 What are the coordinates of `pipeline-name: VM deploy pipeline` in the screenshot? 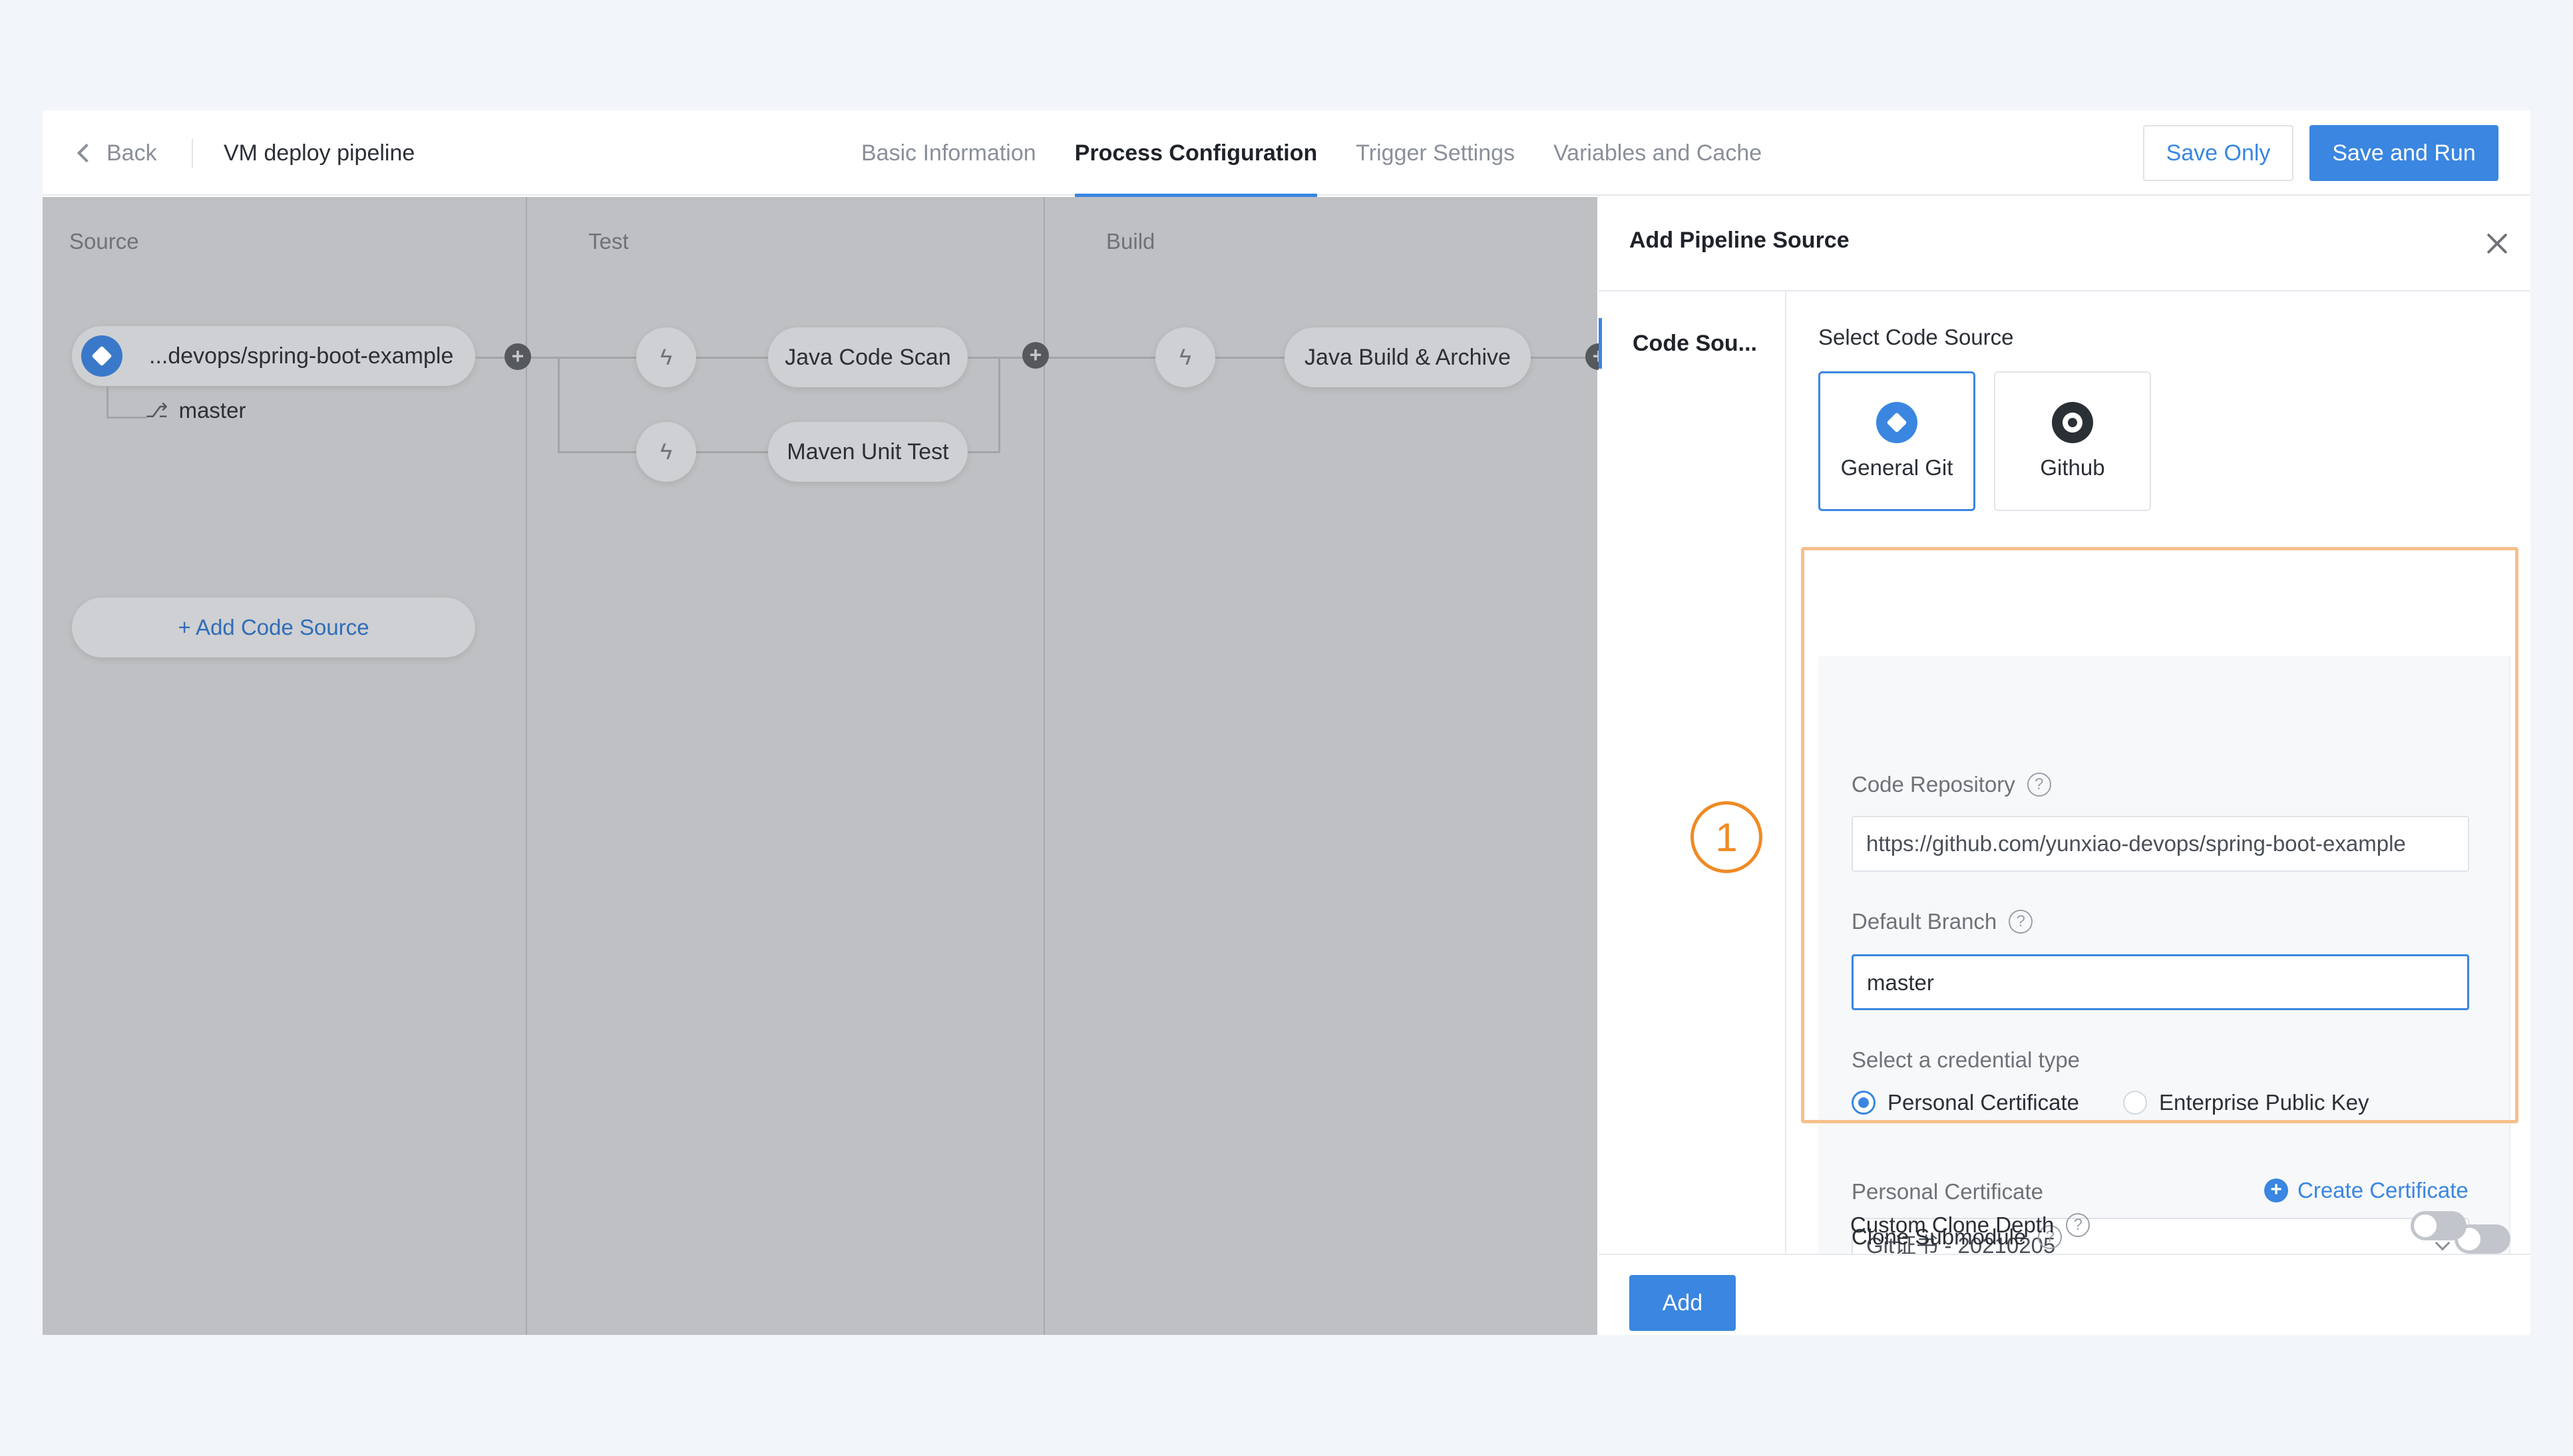 It's located at (319, 153).